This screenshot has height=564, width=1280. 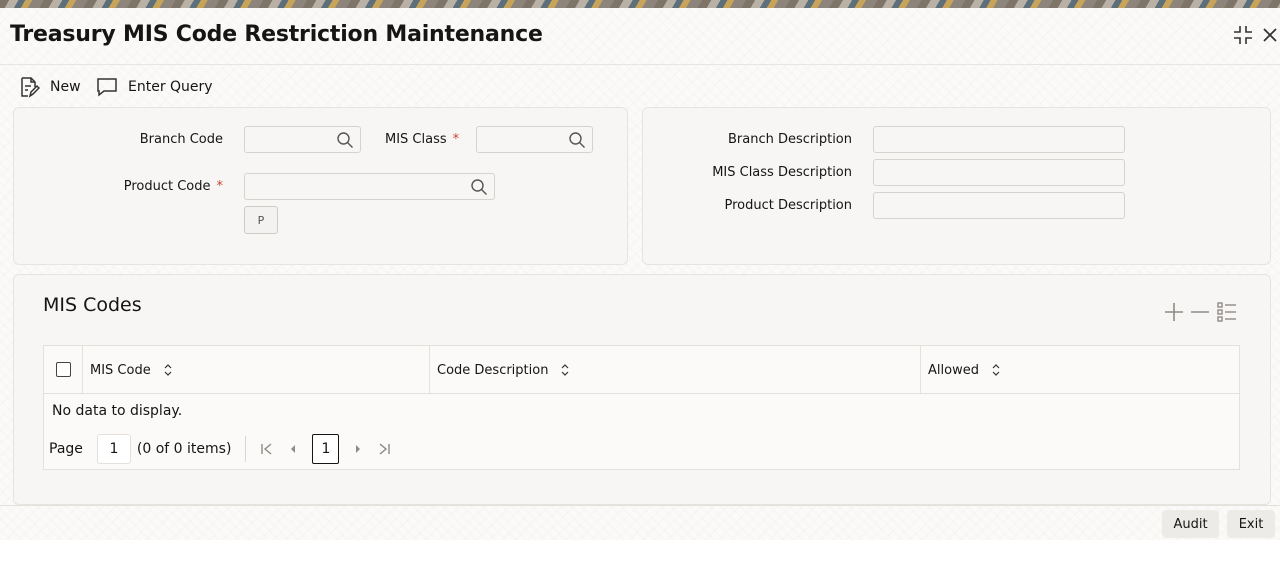 I want to click on product-code-field, so click(x=369, y=186).